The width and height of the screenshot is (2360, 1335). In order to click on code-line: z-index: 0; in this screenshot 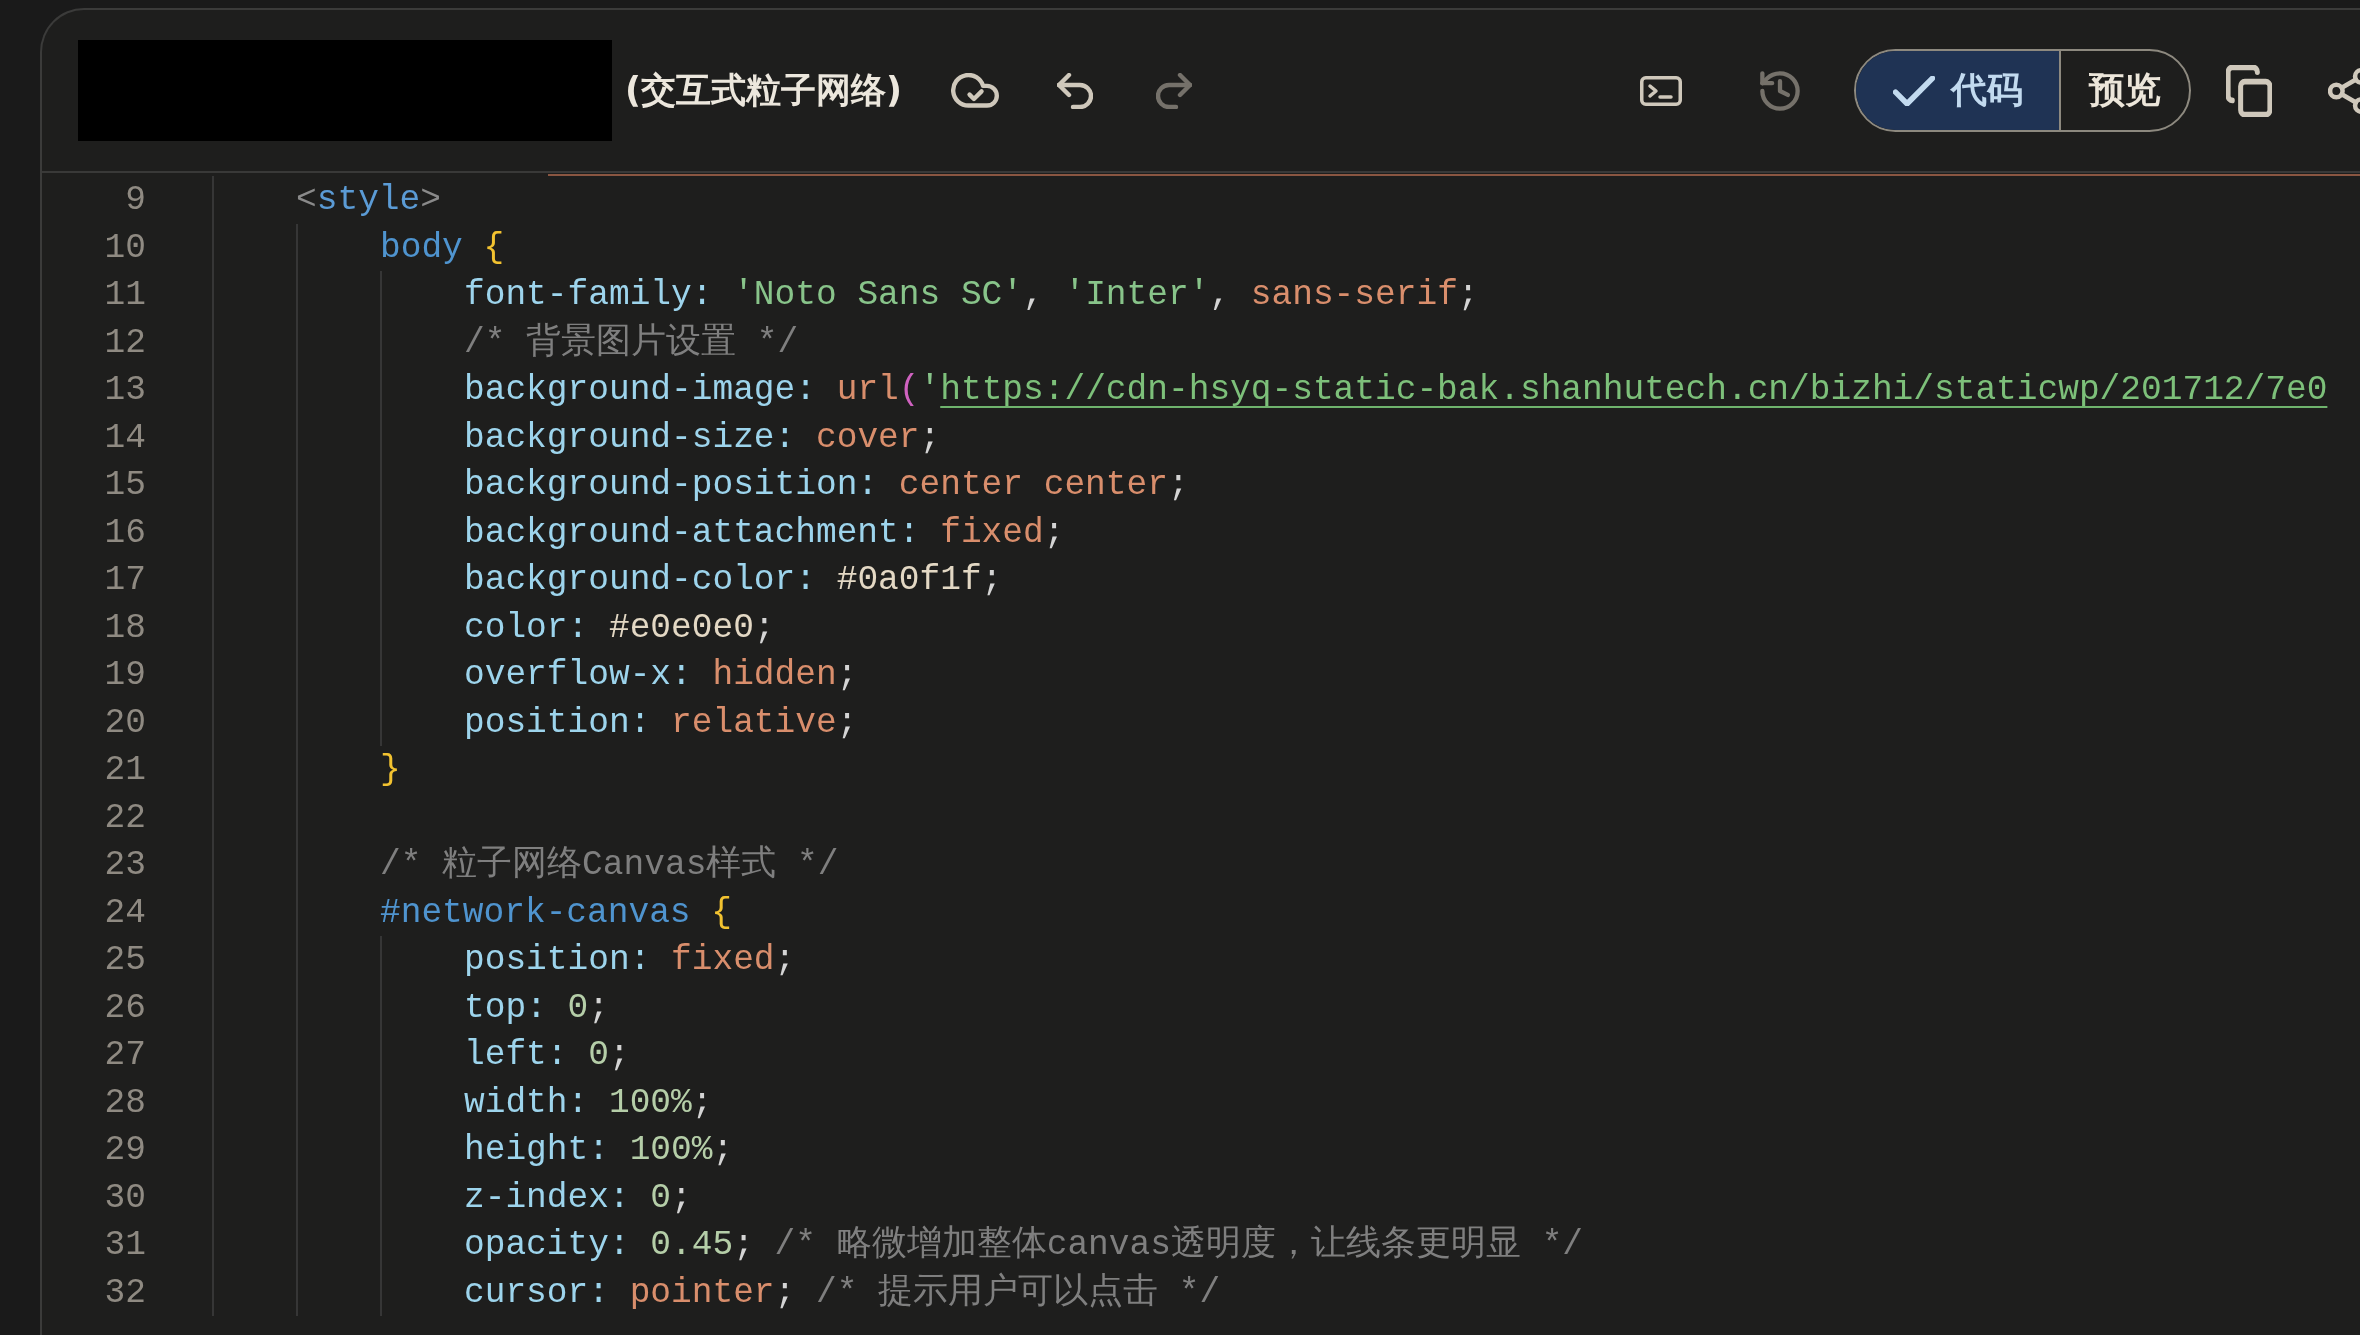, I will do `click(578, 1197)`.